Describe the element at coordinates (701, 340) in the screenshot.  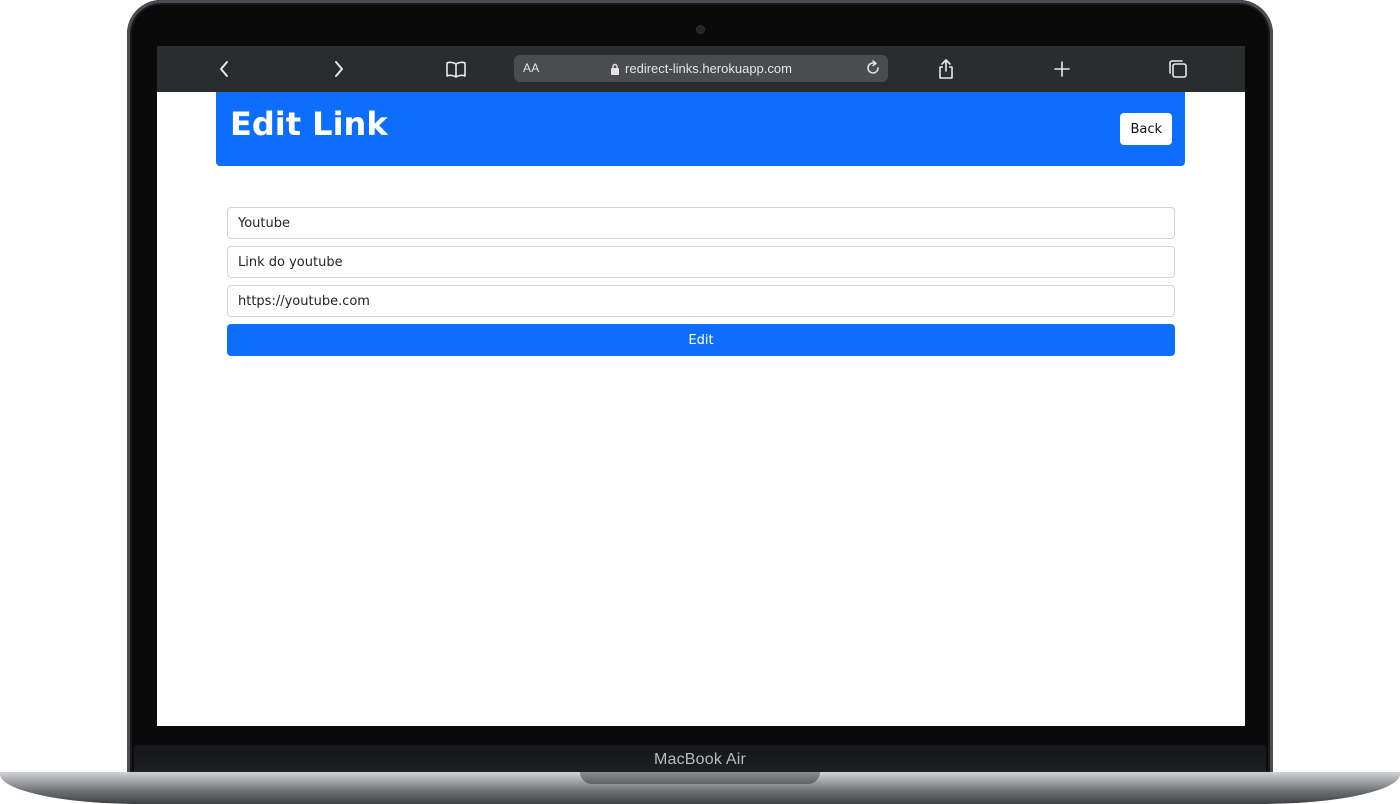
I see `edit-button: Edit` at that location.